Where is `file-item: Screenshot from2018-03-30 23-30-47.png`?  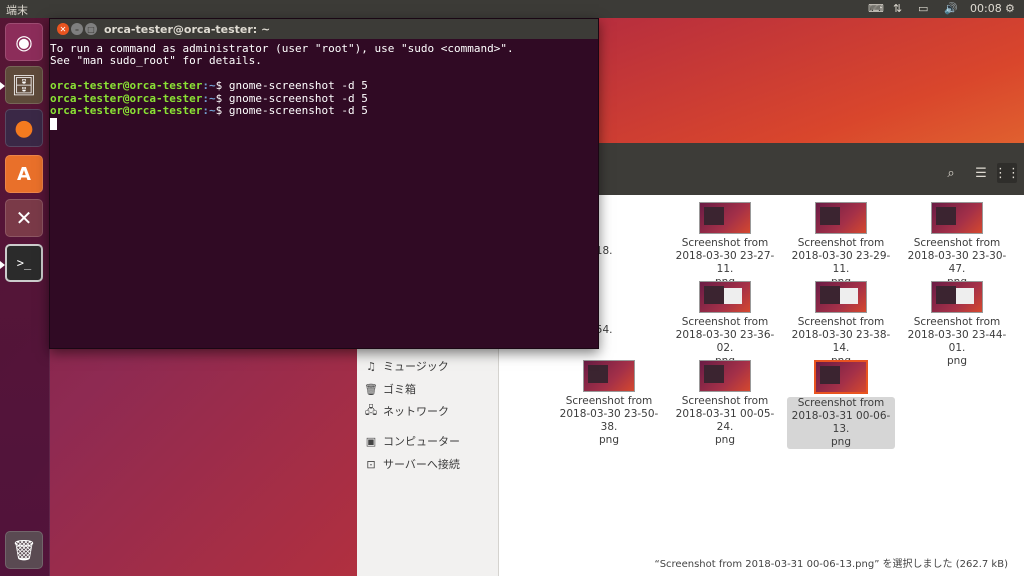 file-item: Screenshot from2018-03-30 23-30-47.png is located at coordinates (957, 245).